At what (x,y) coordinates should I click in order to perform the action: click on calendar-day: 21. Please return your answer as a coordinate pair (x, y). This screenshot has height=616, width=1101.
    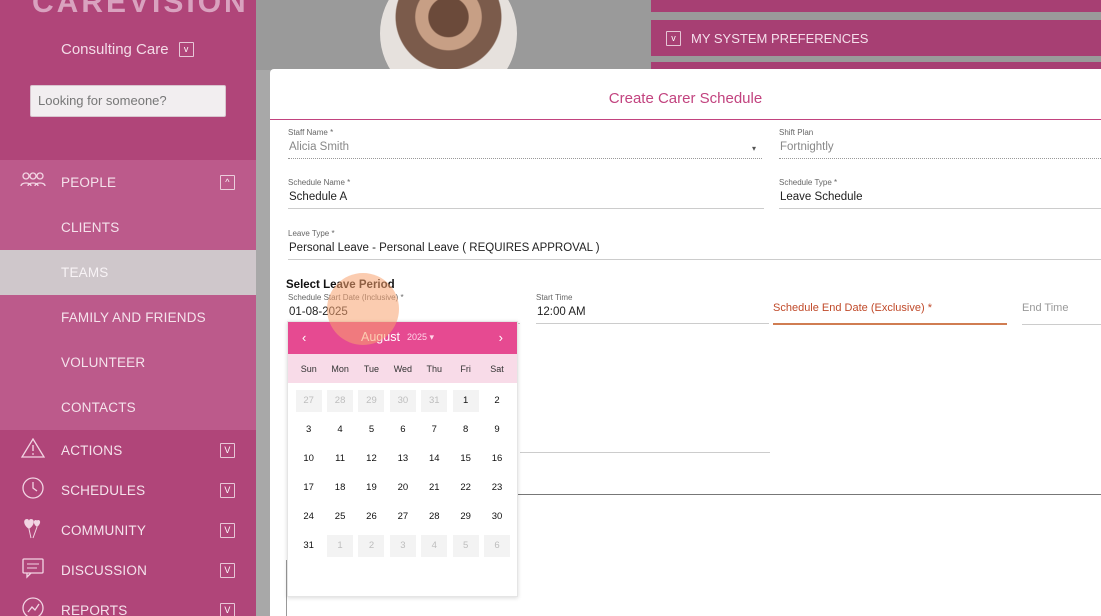
    Looking at the image, I should click on (434, 488).